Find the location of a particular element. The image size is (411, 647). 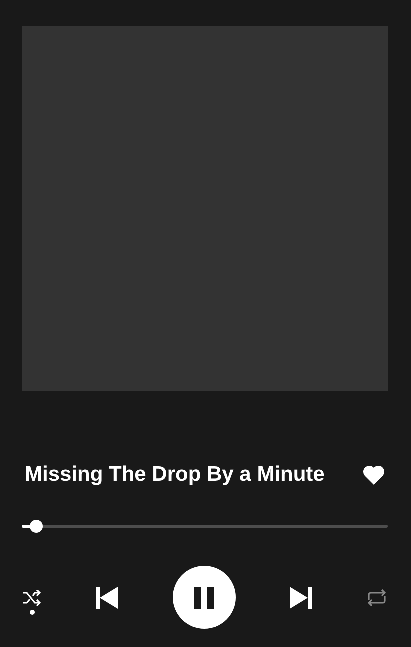

track-title: Missing The Drop By a Minute is located at coordinates (175, 475).